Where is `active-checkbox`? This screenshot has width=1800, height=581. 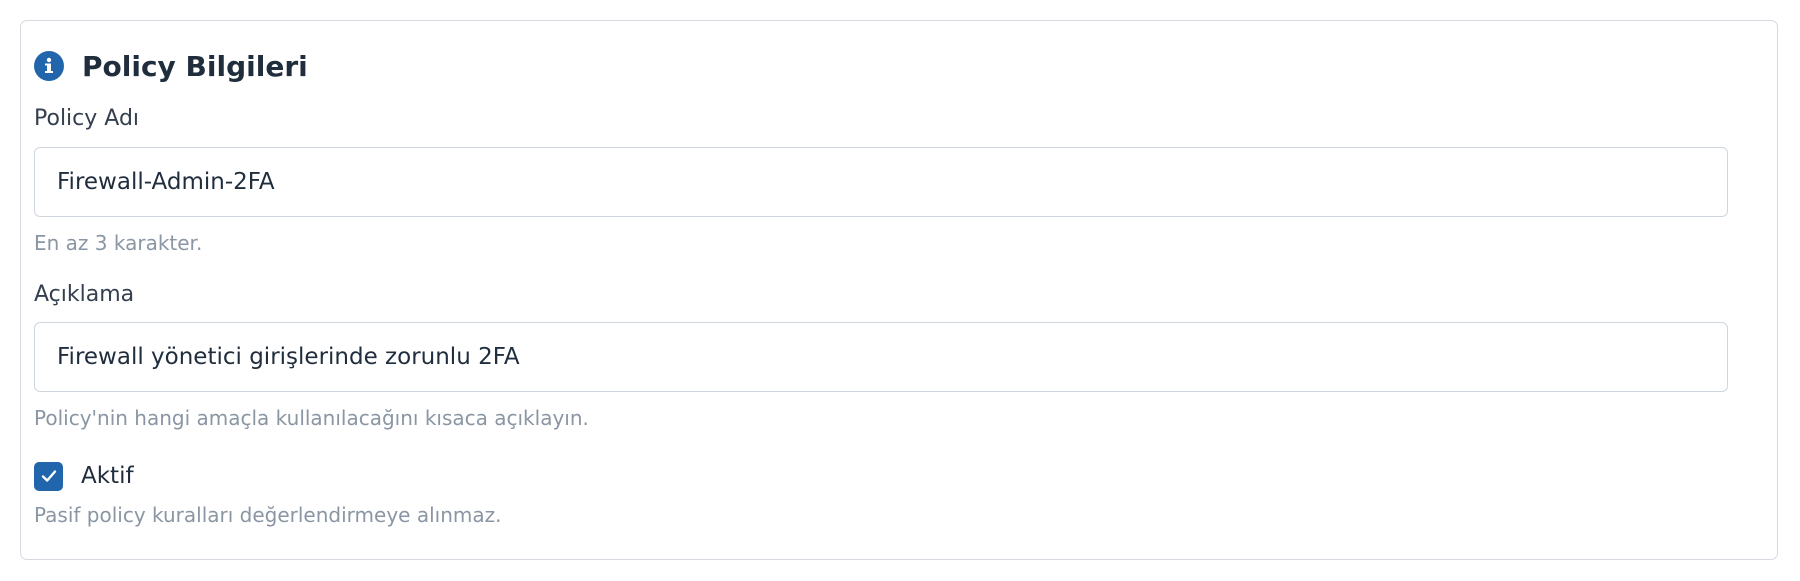 active-checkbox is located at coordinates (48, 476).